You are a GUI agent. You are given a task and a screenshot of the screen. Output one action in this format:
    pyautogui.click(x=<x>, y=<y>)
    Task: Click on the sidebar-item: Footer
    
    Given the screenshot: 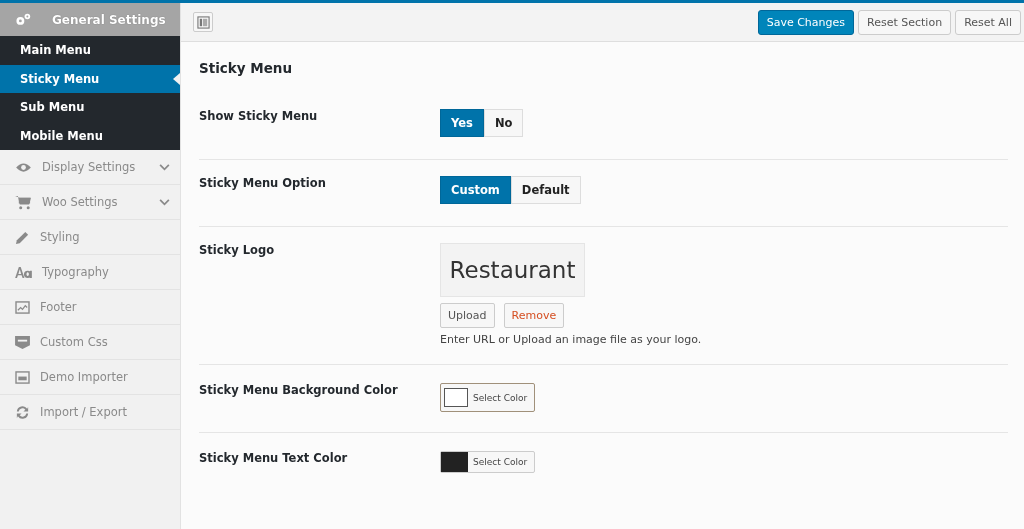 What is the action you would take?
    pyautogui.click(x=90, y=307)
    